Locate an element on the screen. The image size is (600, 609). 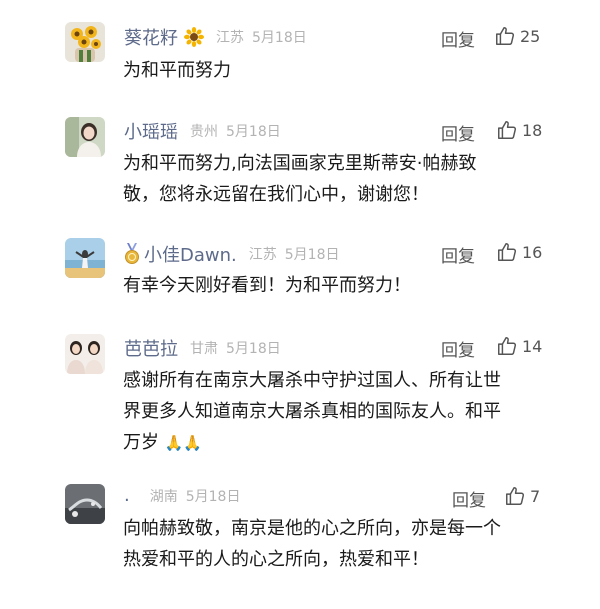
like-count: 25 is located at coordinates (530, 36).